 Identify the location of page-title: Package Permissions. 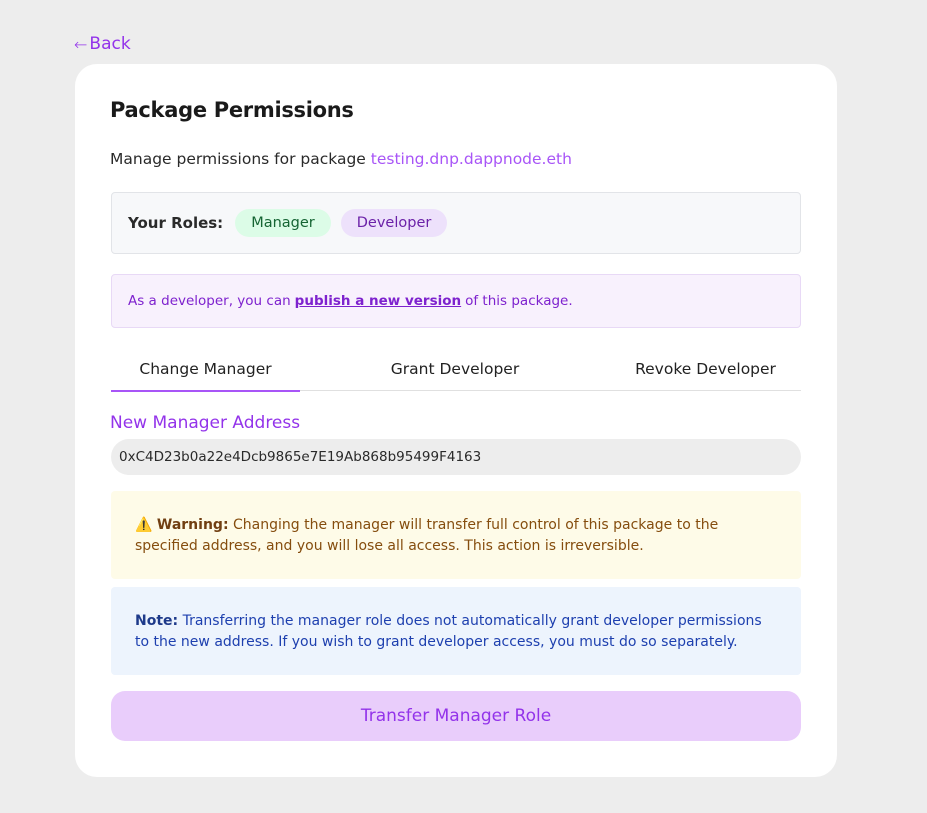
(232, 110).